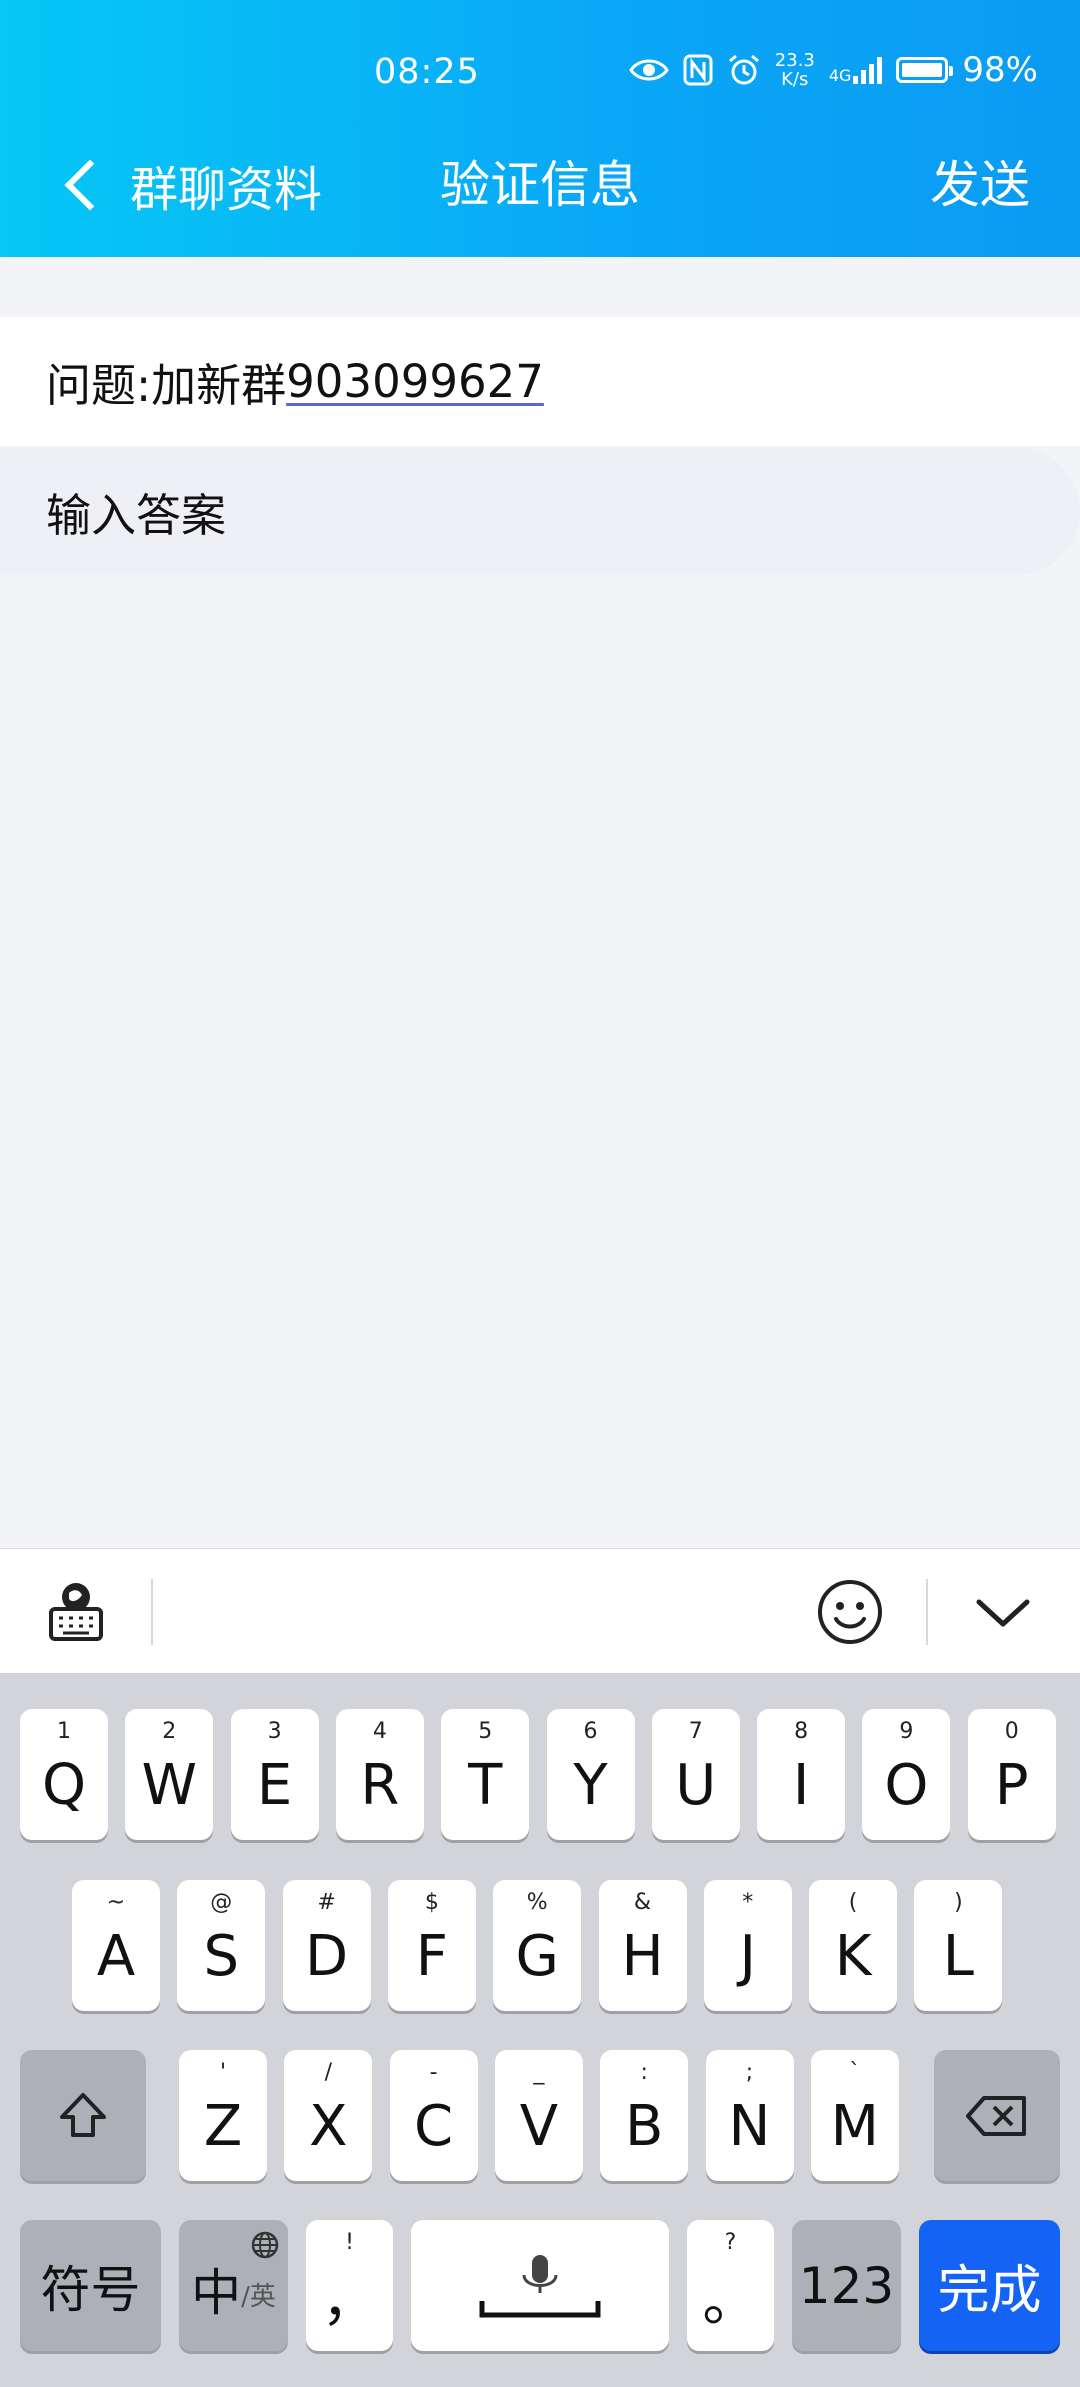 The image size is (1080, 2387). Describe the element at coordinates (1011, 1731) in the screenshot. I see `key-hint: 0` at that location.